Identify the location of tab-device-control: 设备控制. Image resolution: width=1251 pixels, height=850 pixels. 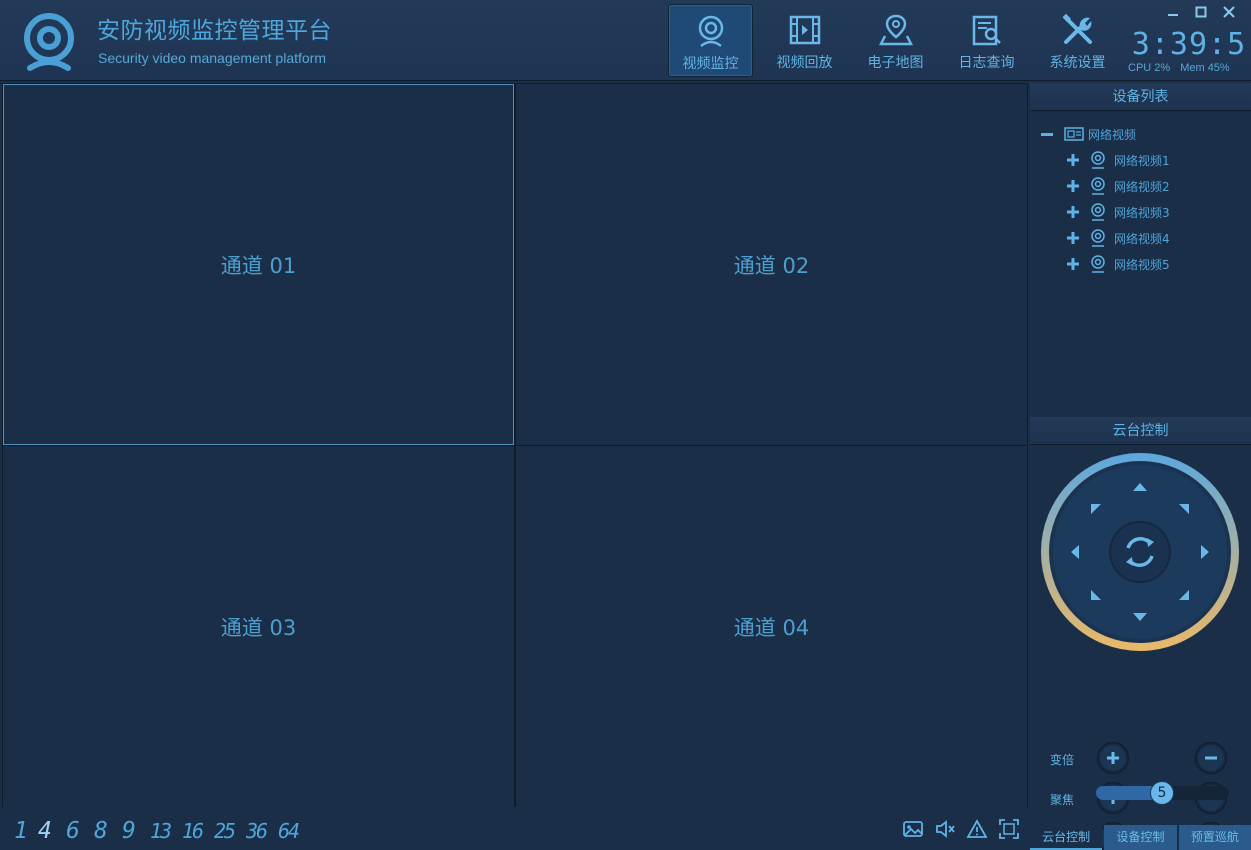
(1140, 837).